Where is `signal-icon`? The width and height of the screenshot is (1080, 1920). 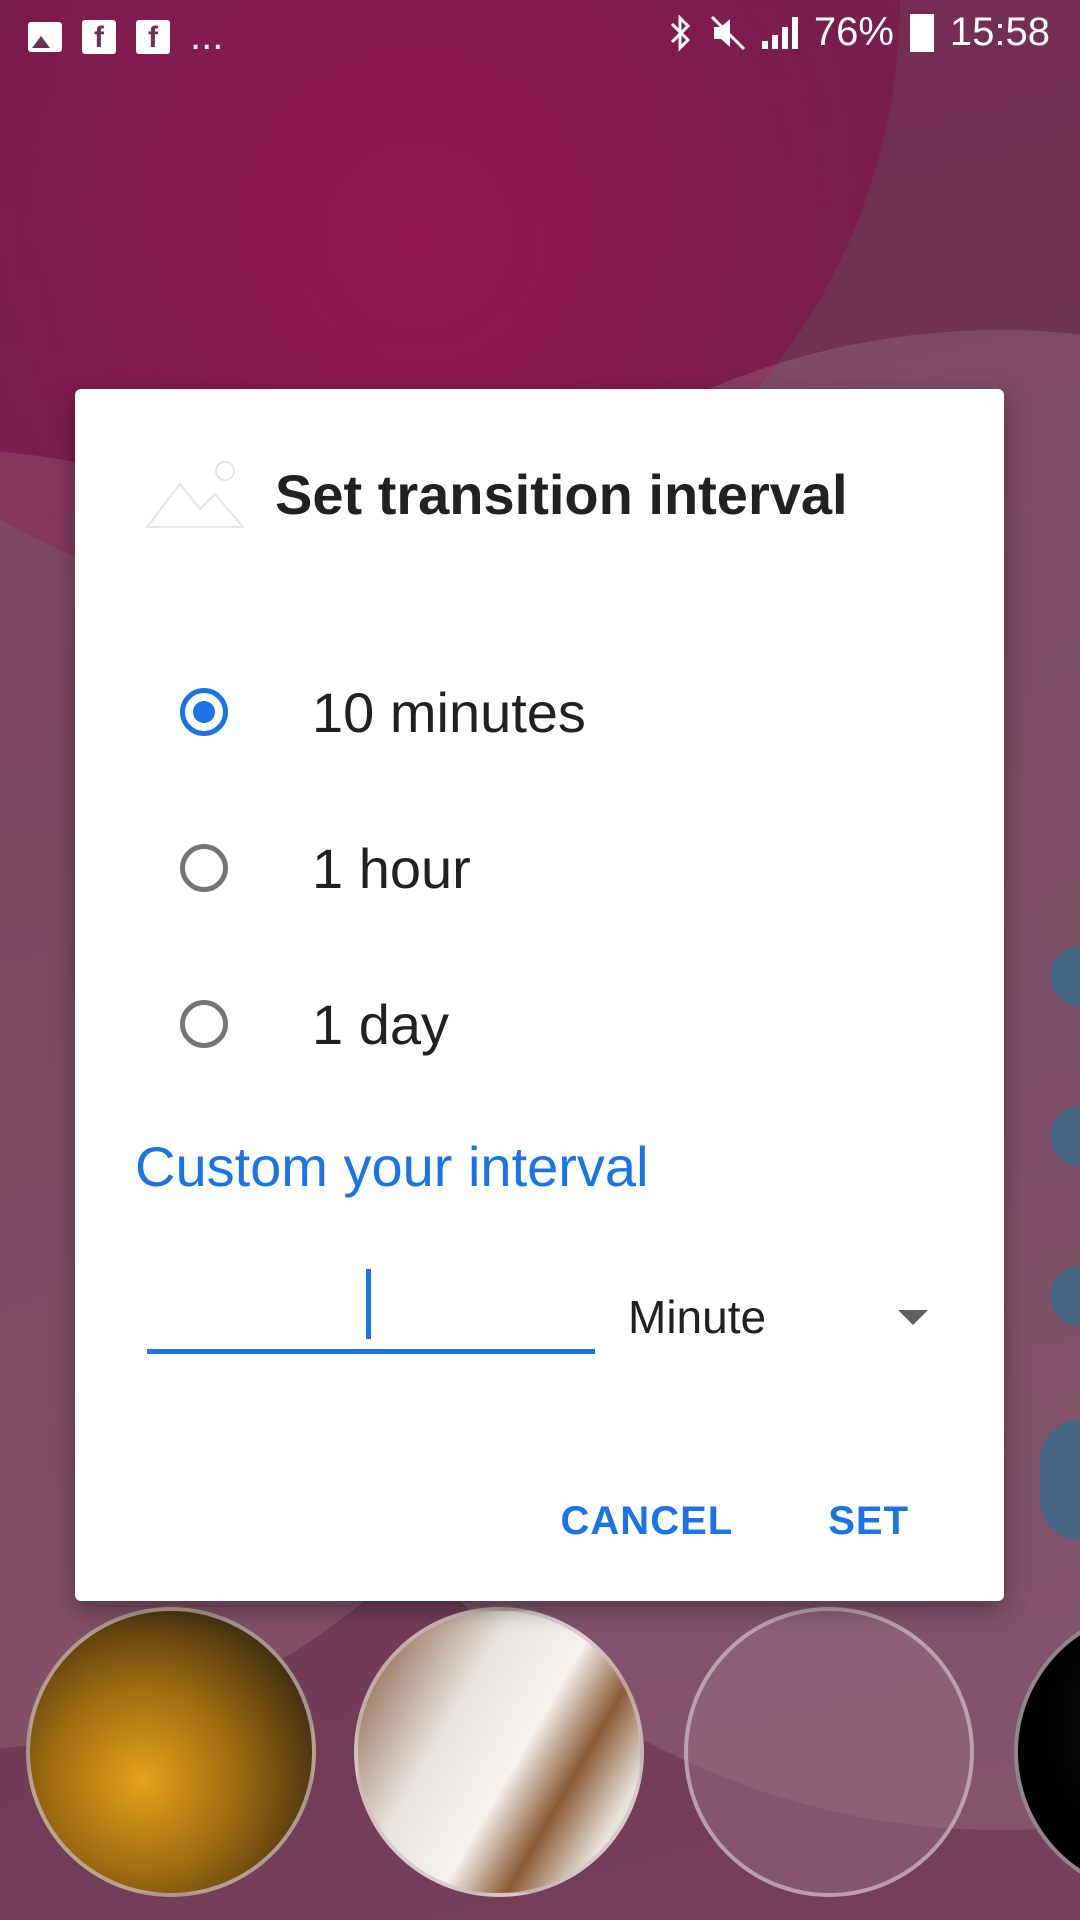
signal-icon is located at coordinates (779, 32).